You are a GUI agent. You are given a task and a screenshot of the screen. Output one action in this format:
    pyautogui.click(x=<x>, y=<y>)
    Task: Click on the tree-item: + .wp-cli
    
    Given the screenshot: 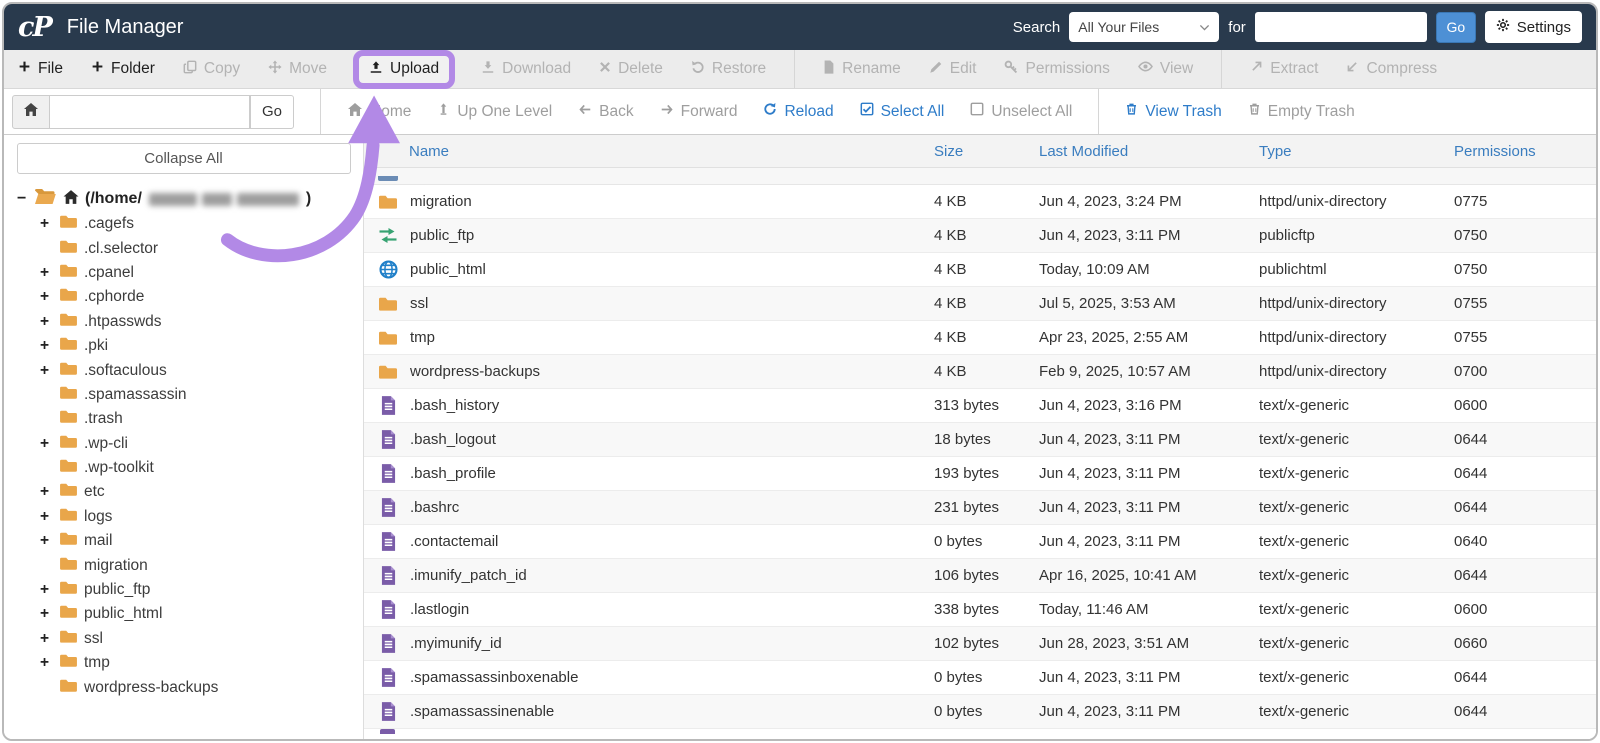 What is the action you would take?
    pyautogui.click(x=183, y=444)
    